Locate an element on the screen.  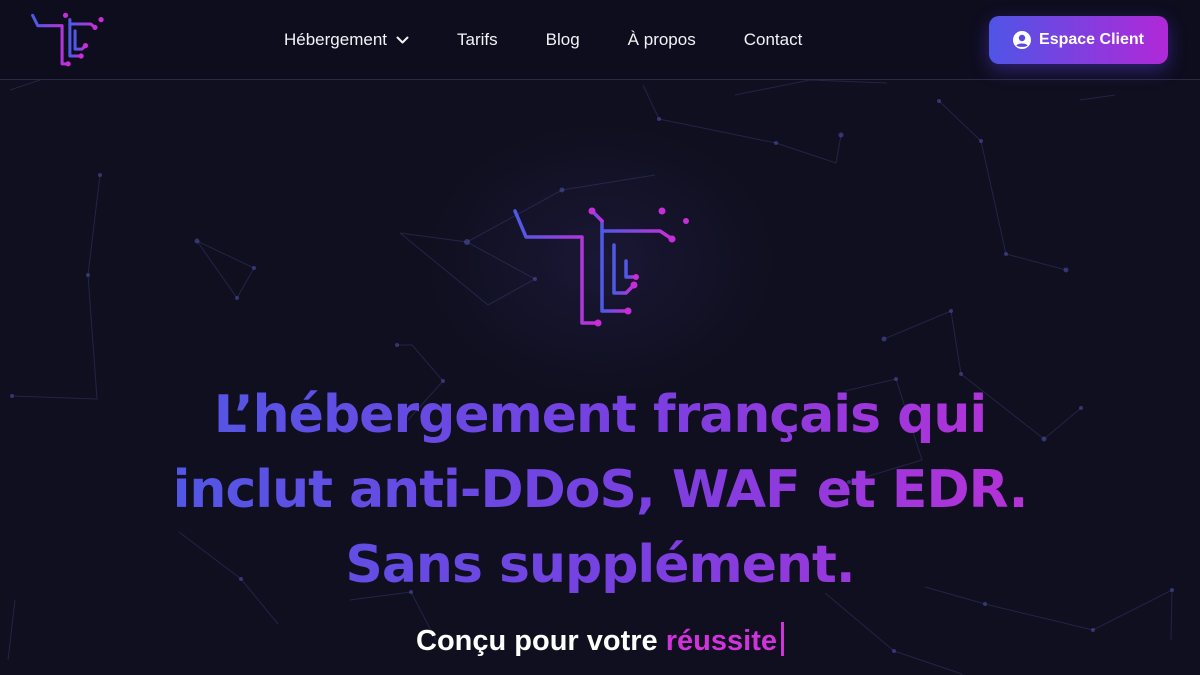
nav-item-hebergement: Hébergement is located at coordinates (346, 40).